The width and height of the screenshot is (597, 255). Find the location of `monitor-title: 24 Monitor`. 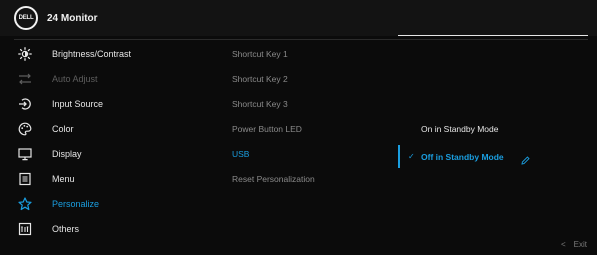

monitor-title: 24 Monitor is located at coordinates (72, 18).